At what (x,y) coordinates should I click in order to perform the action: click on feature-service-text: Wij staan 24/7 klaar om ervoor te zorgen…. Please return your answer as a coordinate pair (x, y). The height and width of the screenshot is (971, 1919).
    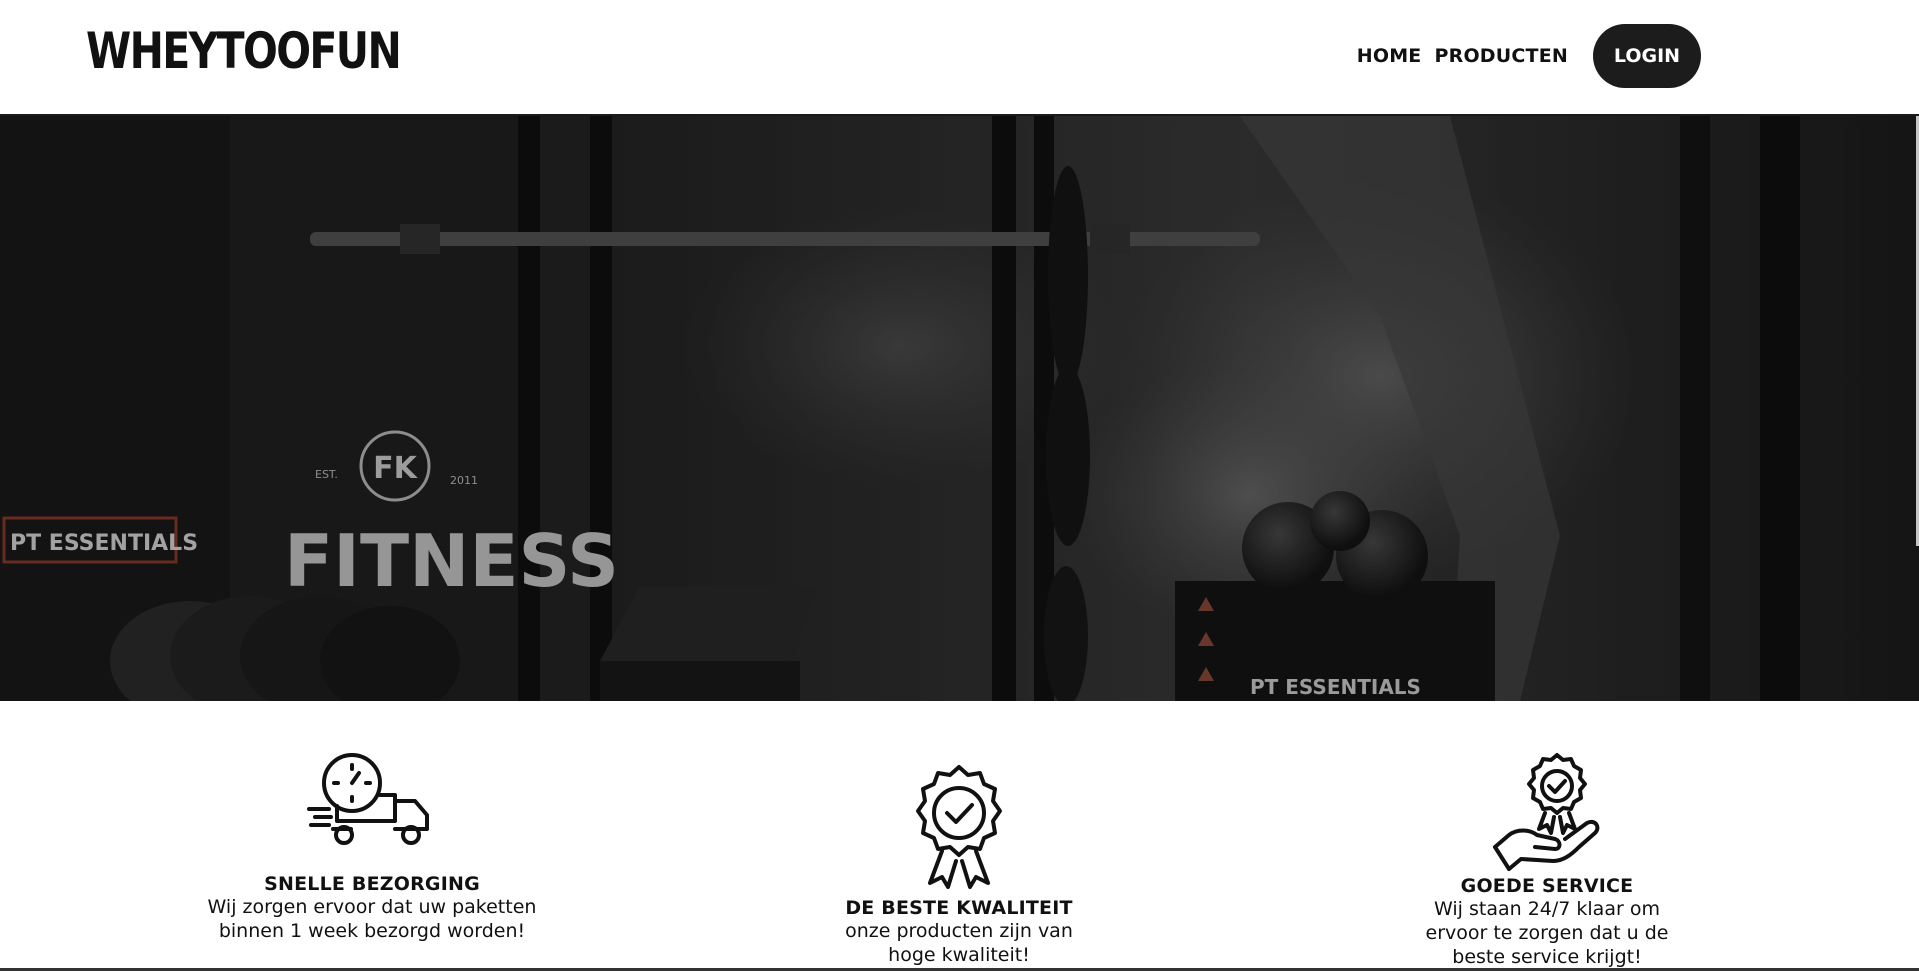
    Looking at the image, I should click on (1547, 933).